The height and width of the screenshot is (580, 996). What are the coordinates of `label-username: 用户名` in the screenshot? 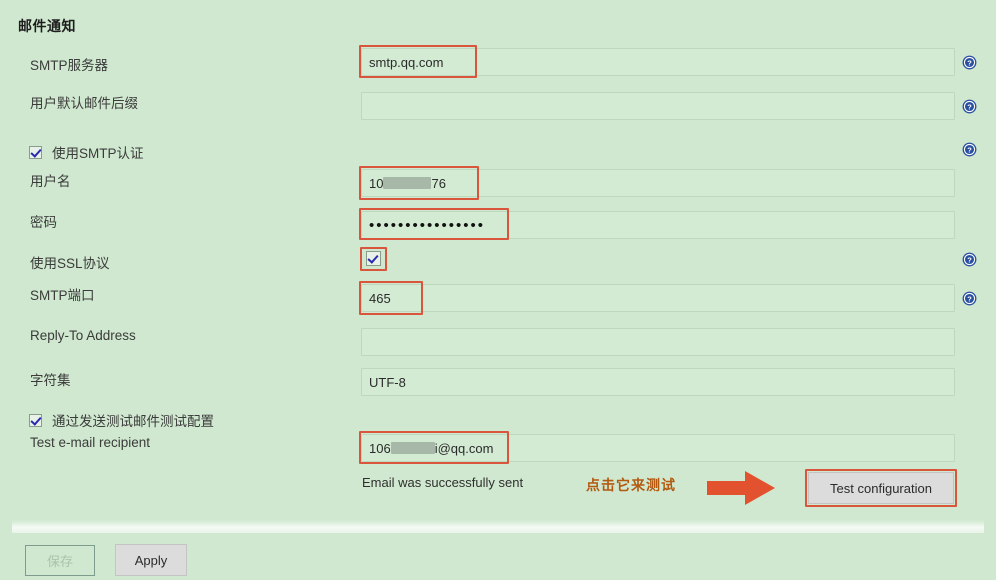 It's located at (50, 181).